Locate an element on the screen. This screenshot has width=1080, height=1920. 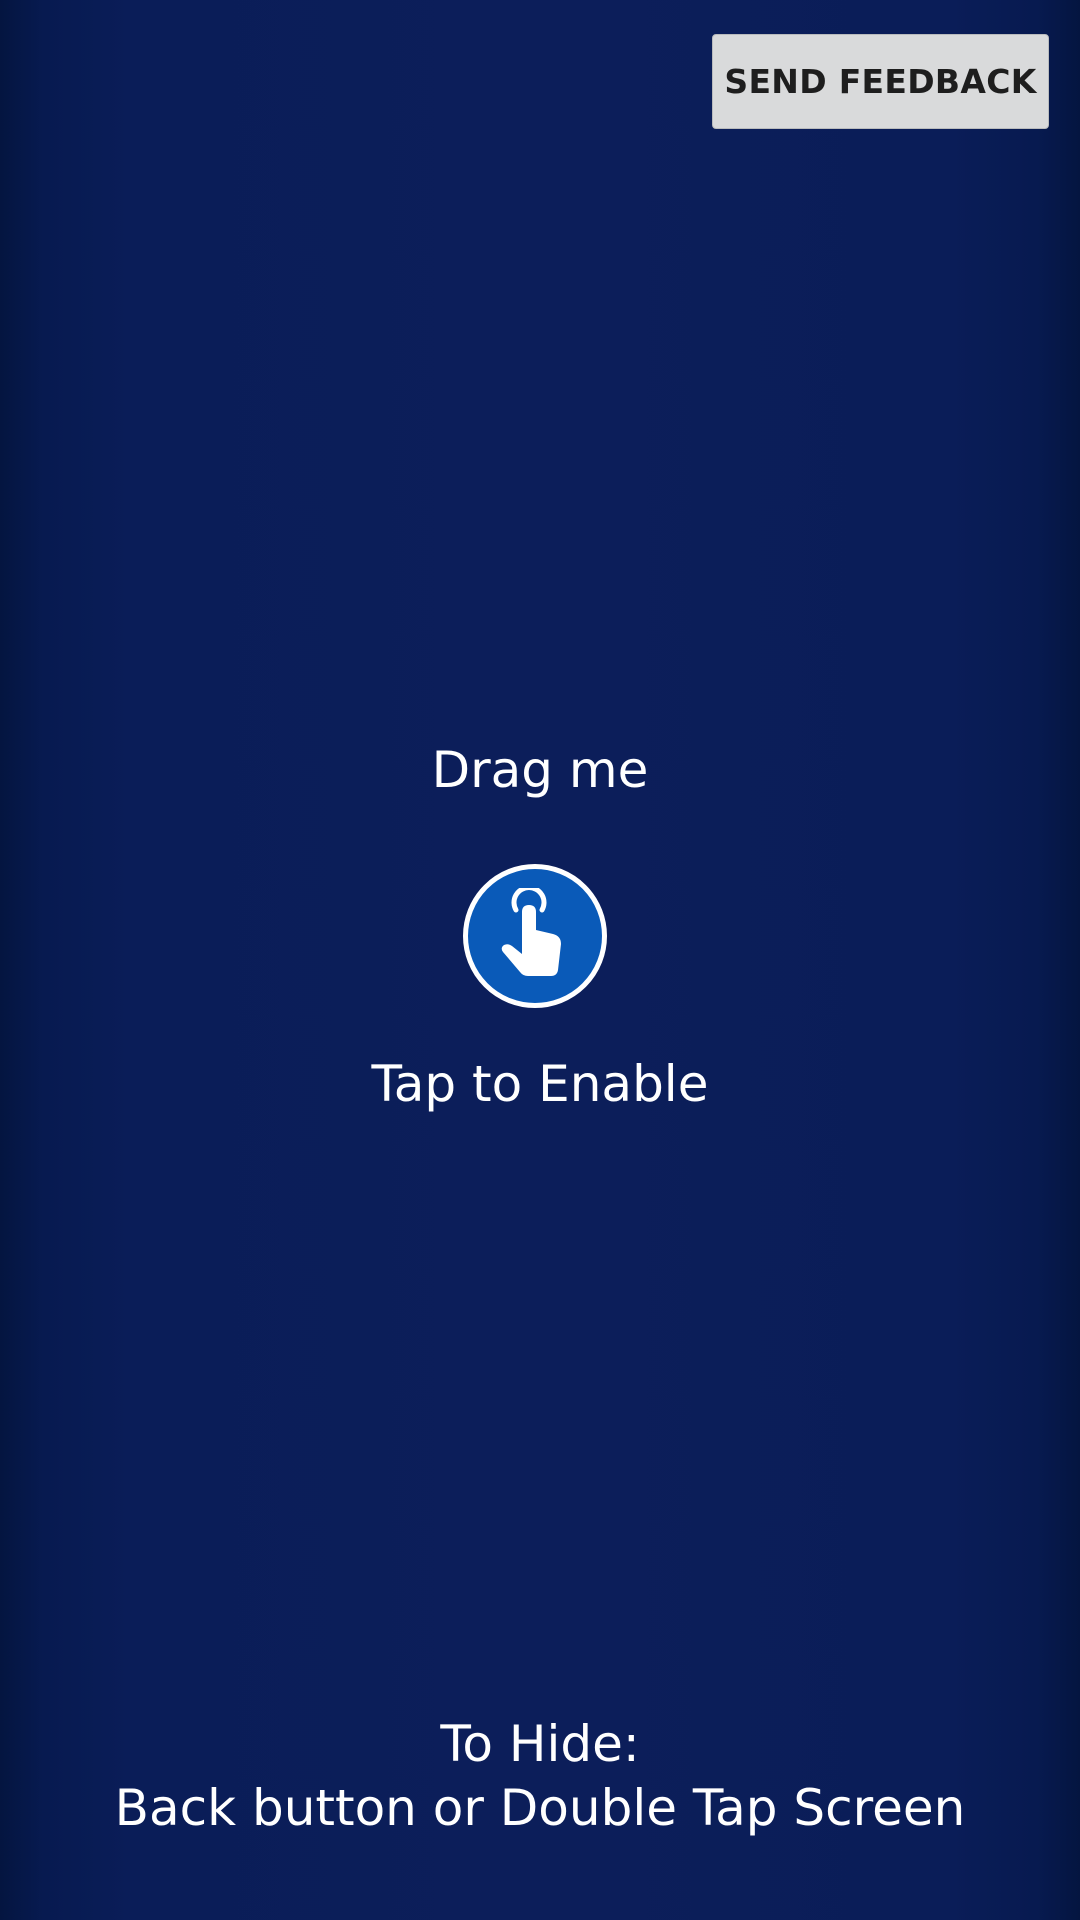
send-feedback-button: SEND FEEDBACK is located at coordinates (880, 81).